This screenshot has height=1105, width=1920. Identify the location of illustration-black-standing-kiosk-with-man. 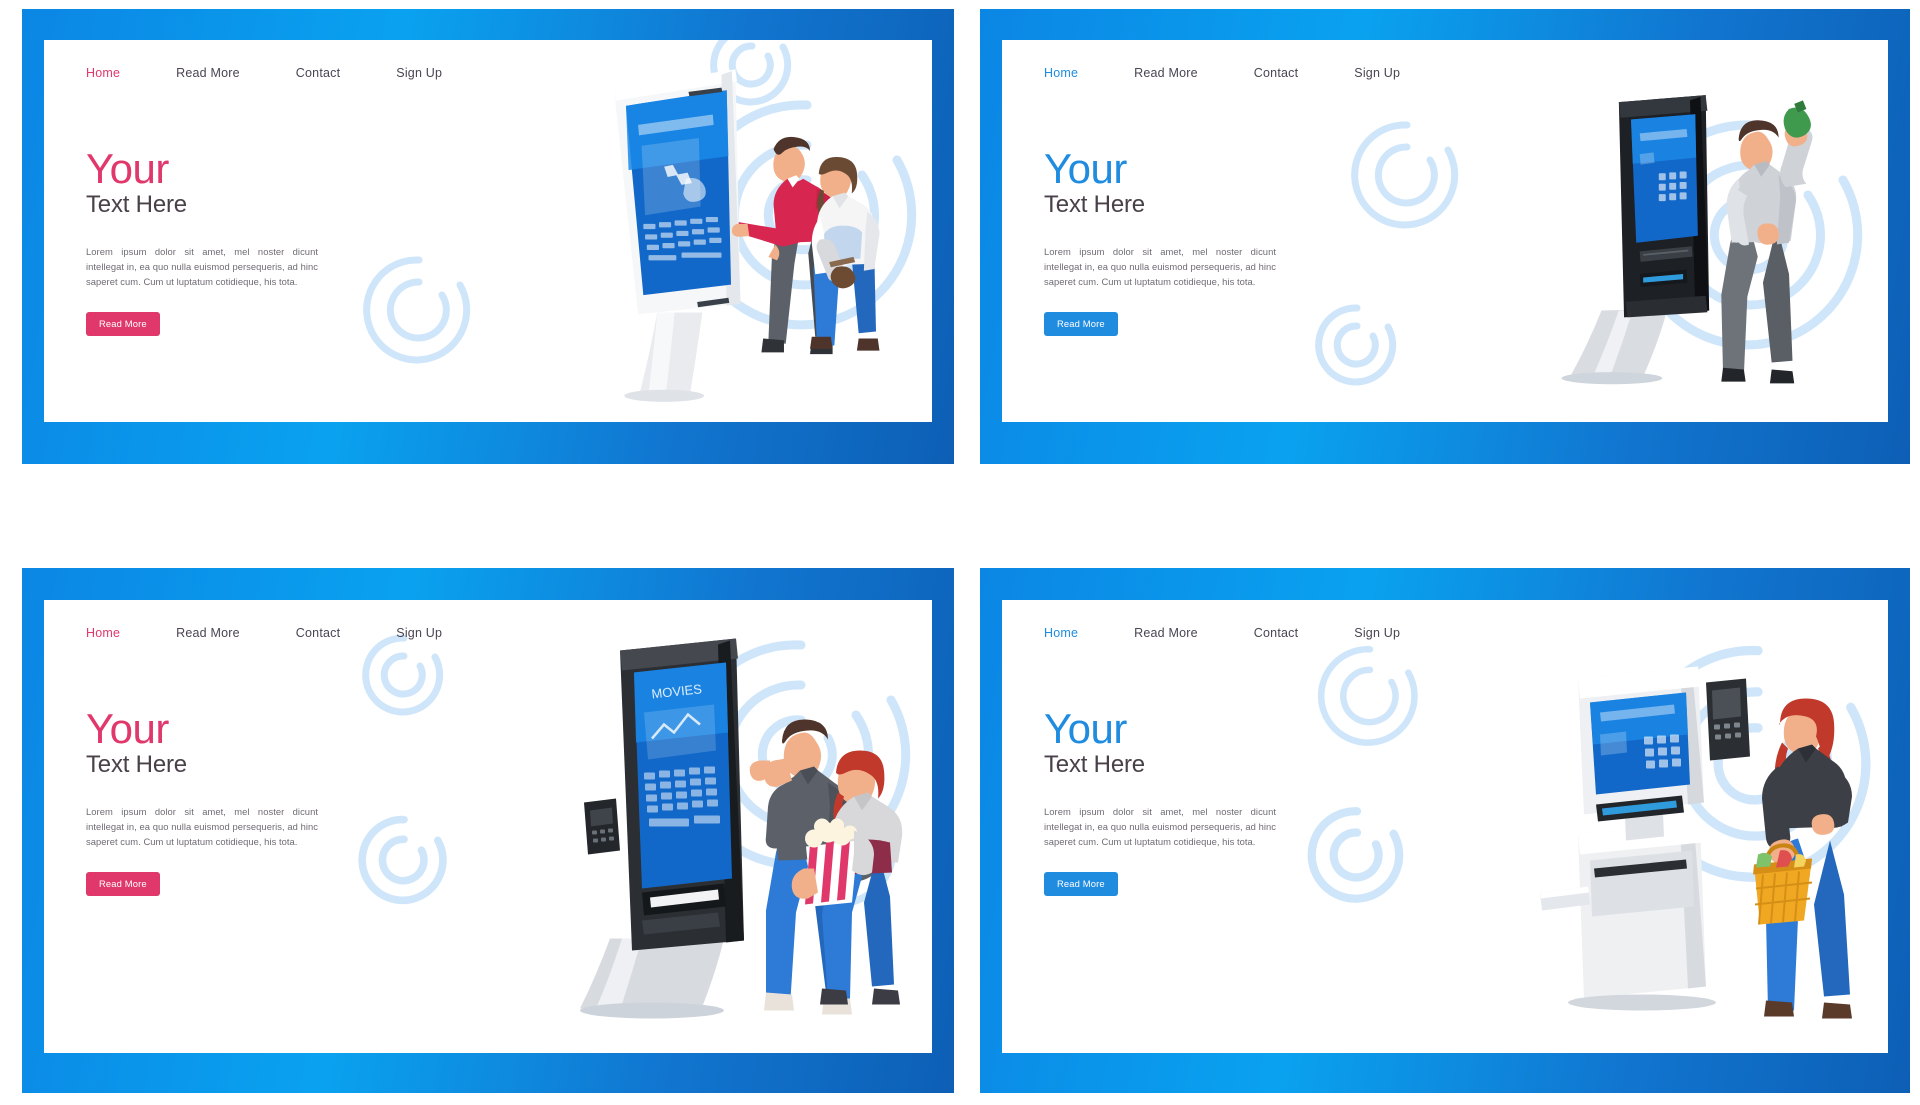
(1613, 231).